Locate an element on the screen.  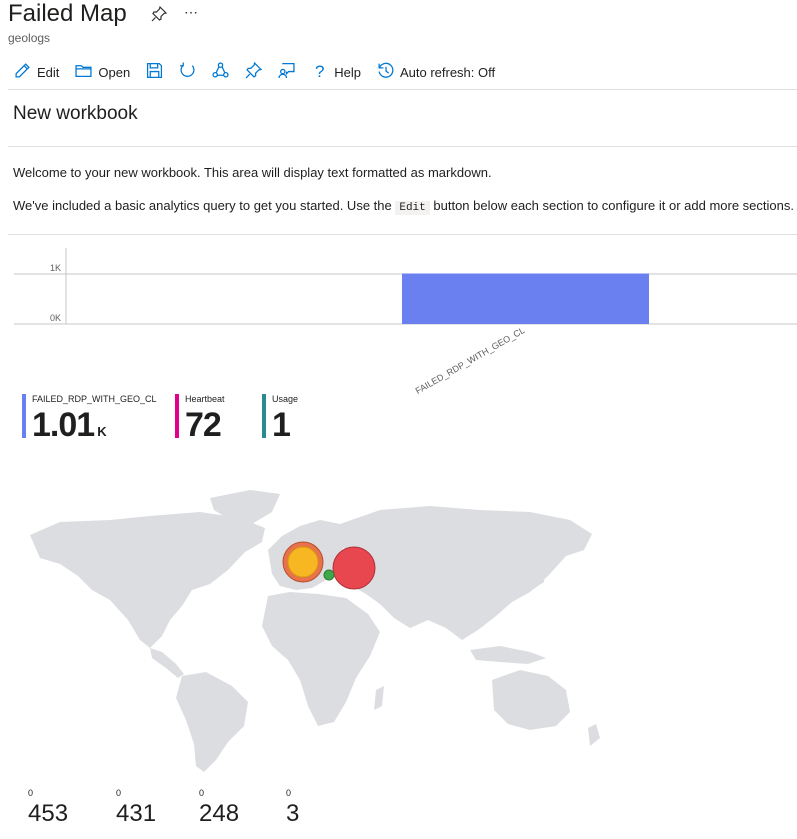
title-divider is located at coordinates (402, 146).